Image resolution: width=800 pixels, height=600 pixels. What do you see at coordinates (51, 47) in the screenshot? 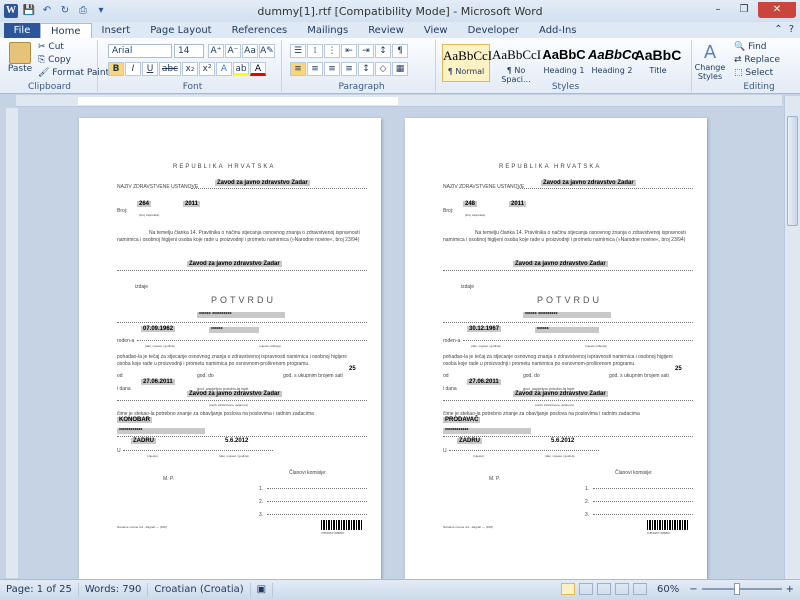
I see `cut-button: ✂ Cut` at bounding box center [51, 47].